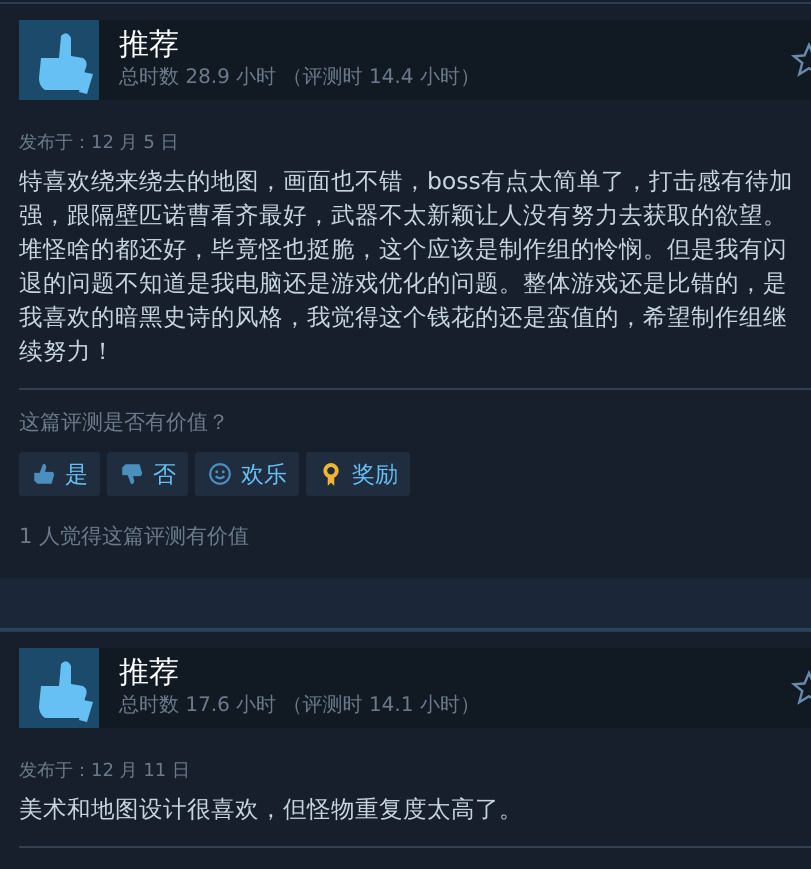 The image size is (811, 869). Describe the element at coordinates (105, 770) in the screenshot. I see `posted-date: 发布于：12 月 11 日` at that location.